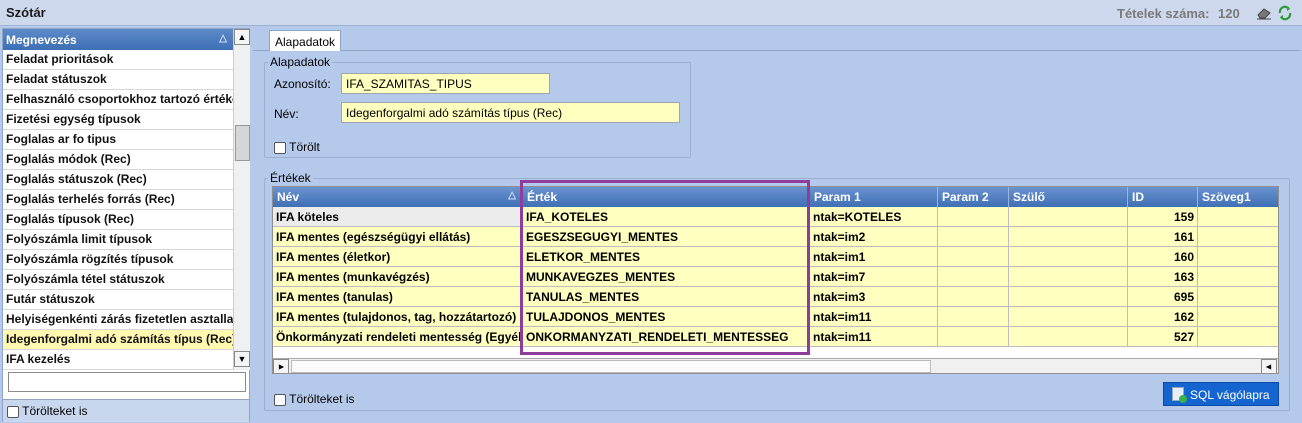  I want to click on deleted-checkbox, so click(280, 147).